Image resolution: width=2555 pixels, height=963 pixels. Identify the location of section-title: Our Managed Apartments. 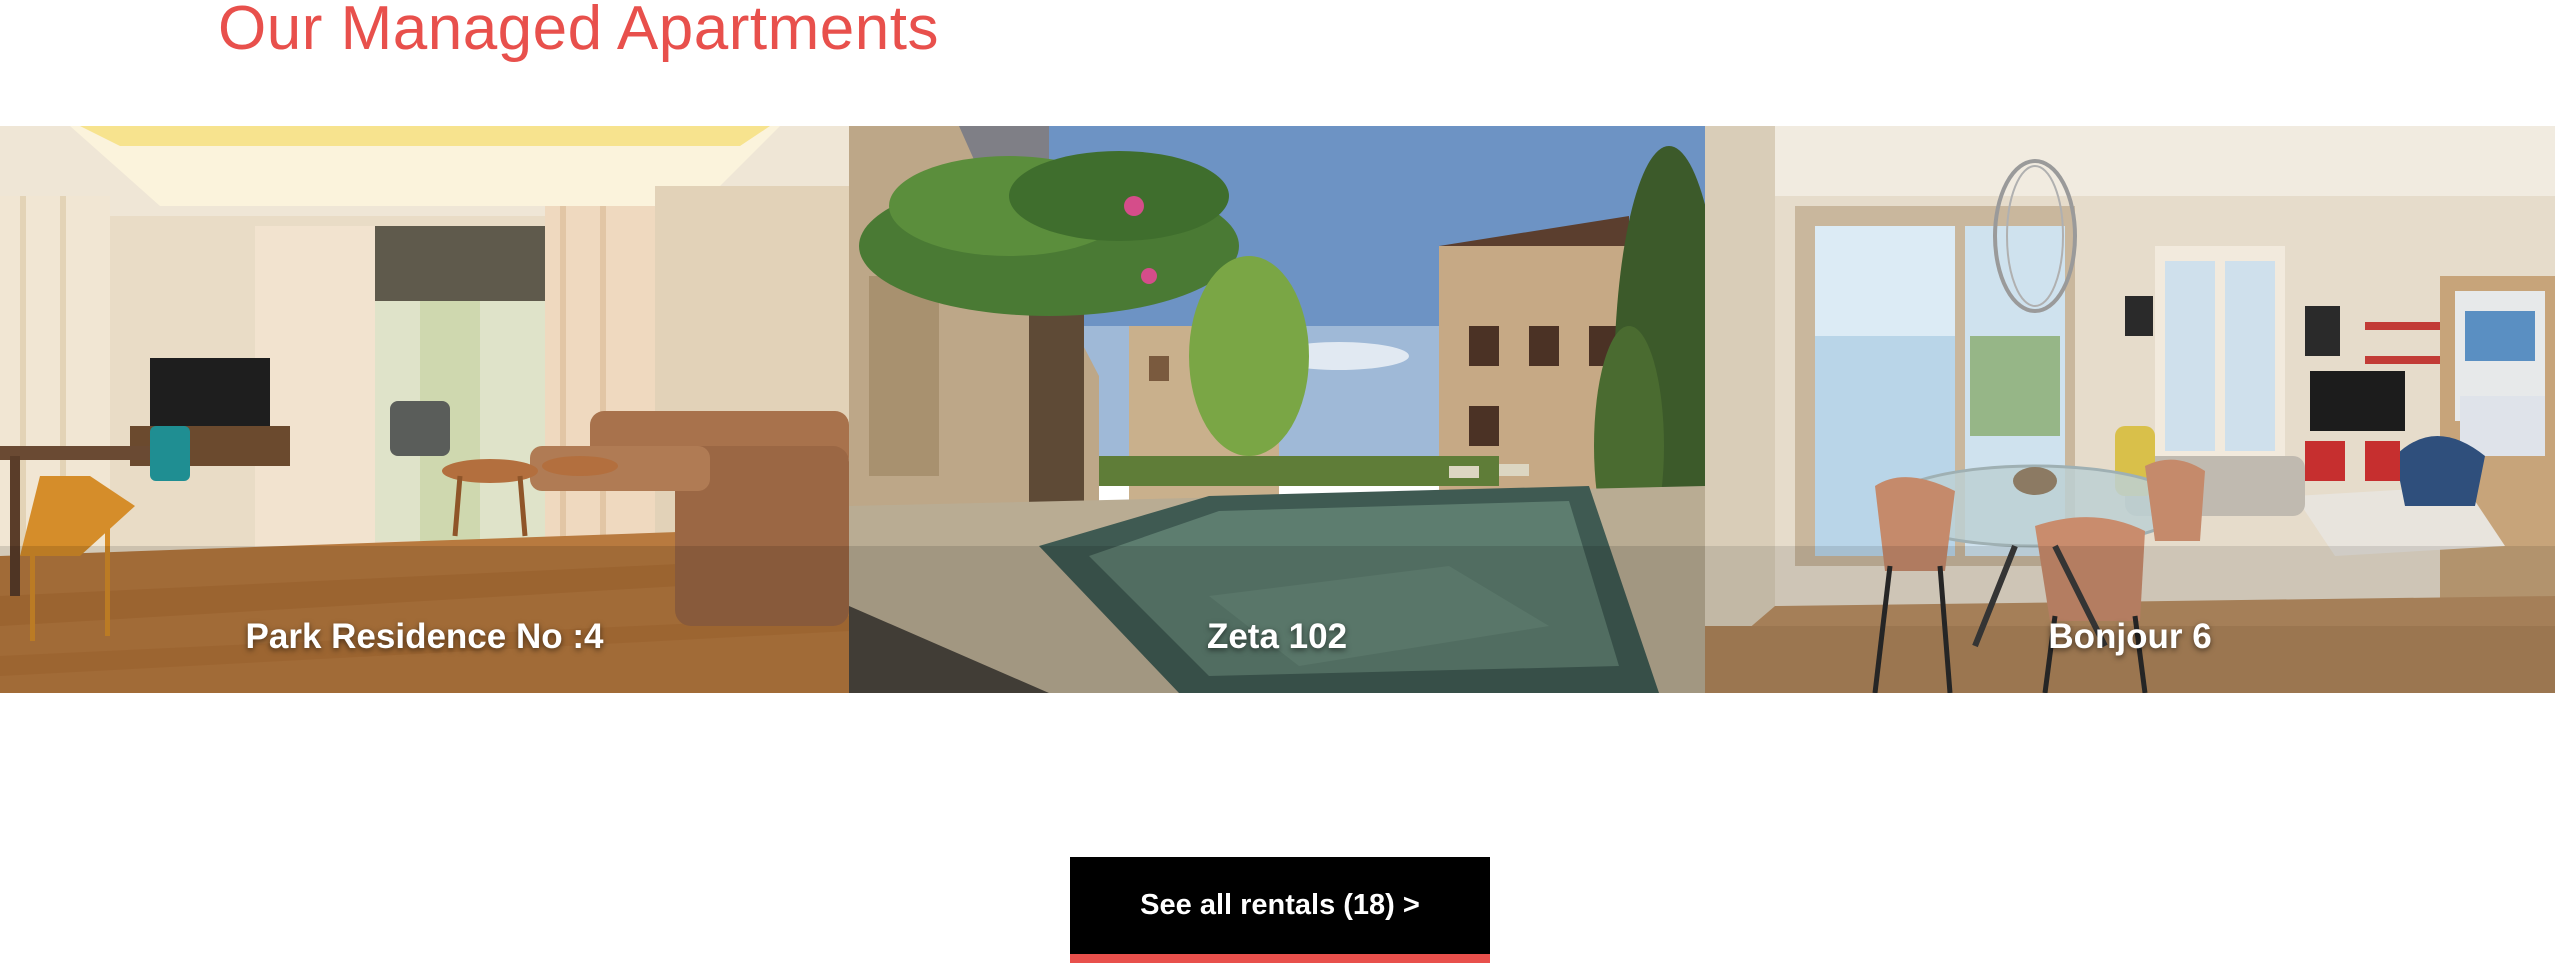
(578, 31).